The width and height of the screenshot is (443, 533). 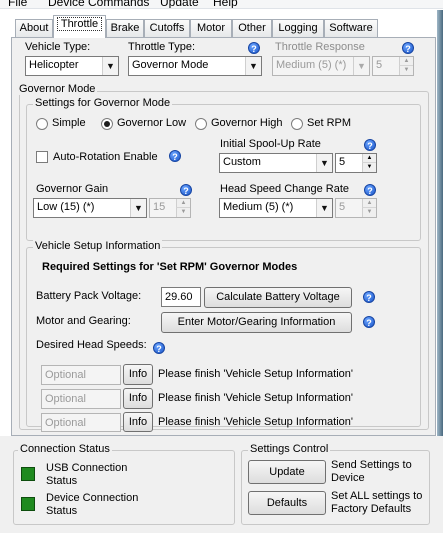 What do you see at coordinates (356, 163) in the screenshot?
I see `spoolup-spinner: 5 ▲ ▼` at bounding box center [356, 163].